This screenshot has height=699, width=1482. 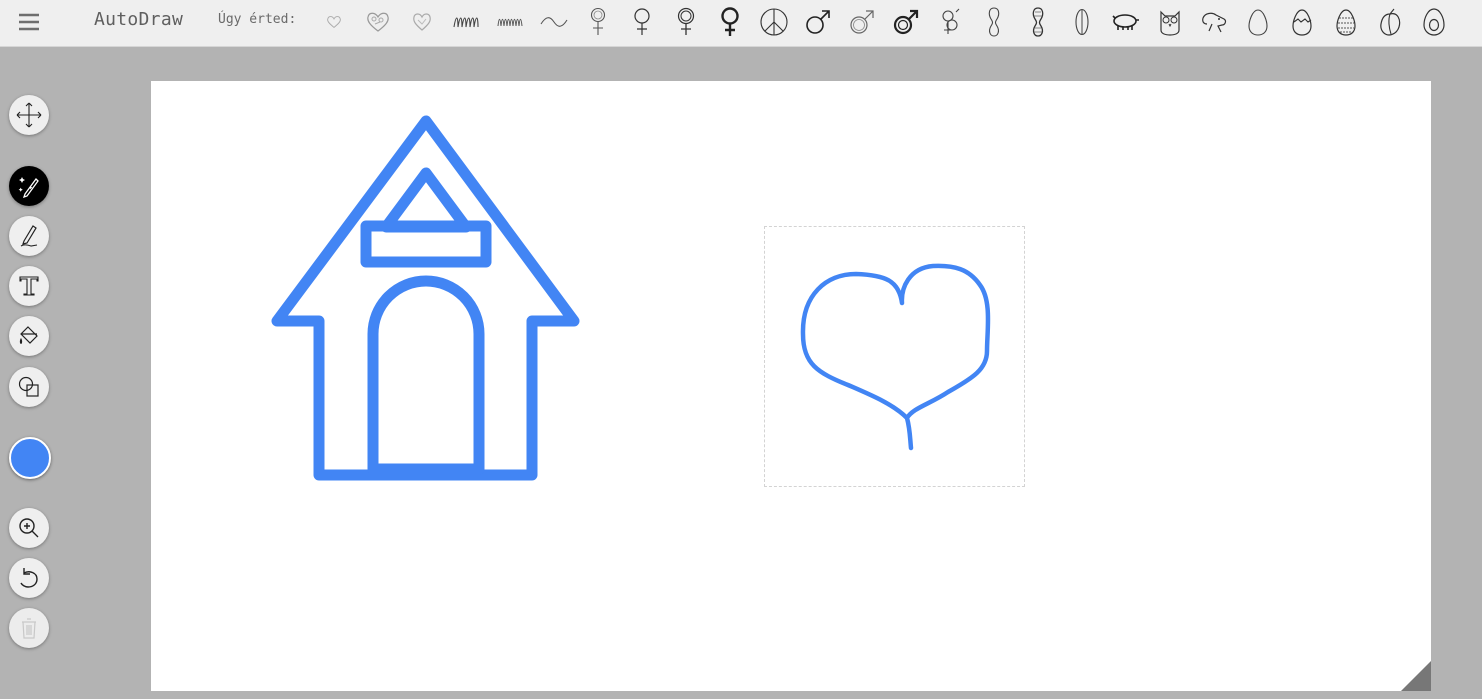 I want to click on owl-icon, so click(x=1170, y=22).